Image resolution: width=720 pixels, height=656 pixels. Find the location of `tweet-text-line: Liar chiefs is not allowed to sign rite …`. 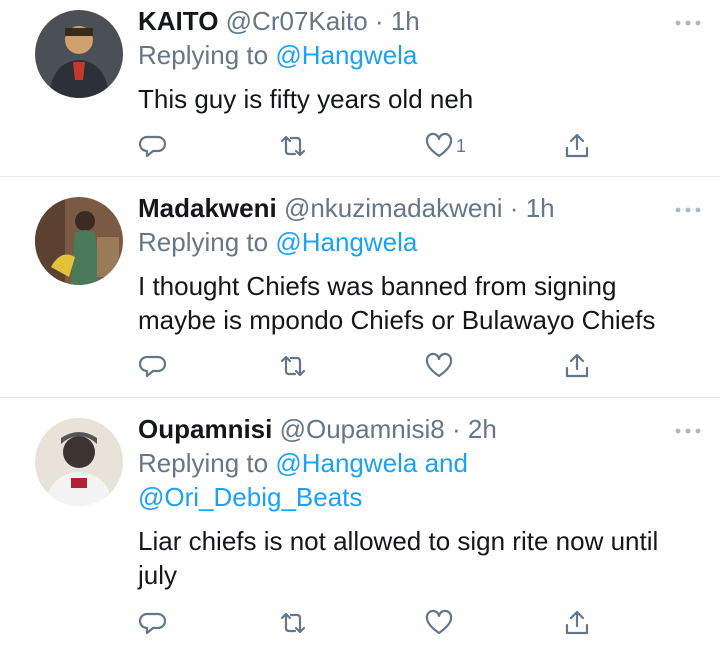

tweet-text-line: Liar chiefs is not allowed to sign rite … is located at coordinates (398, 541).